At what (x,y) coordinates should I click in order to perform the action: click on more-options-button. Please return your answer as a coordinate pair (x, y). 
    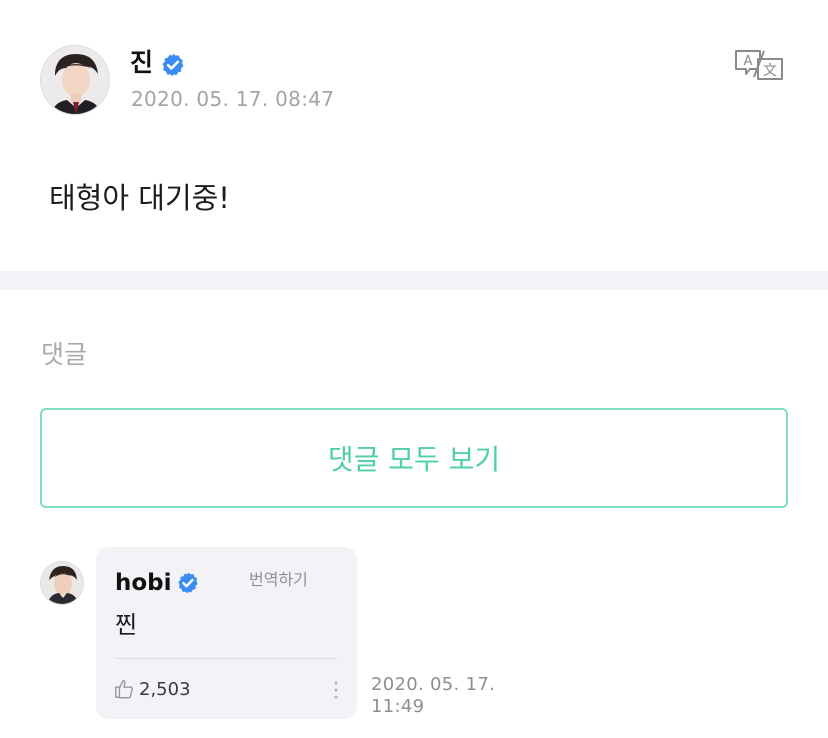
    Looking at the image, I should click on (336, 690).